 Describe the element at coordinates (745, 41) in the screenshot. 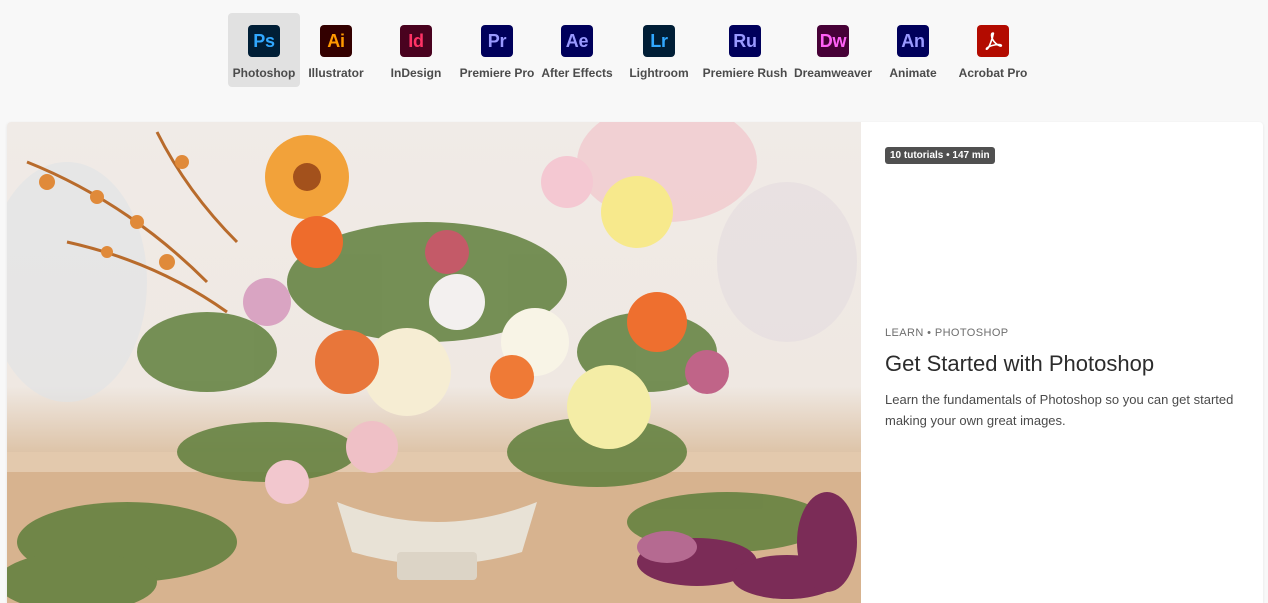

I see `premiere-rush-icon: Ru` at that location.